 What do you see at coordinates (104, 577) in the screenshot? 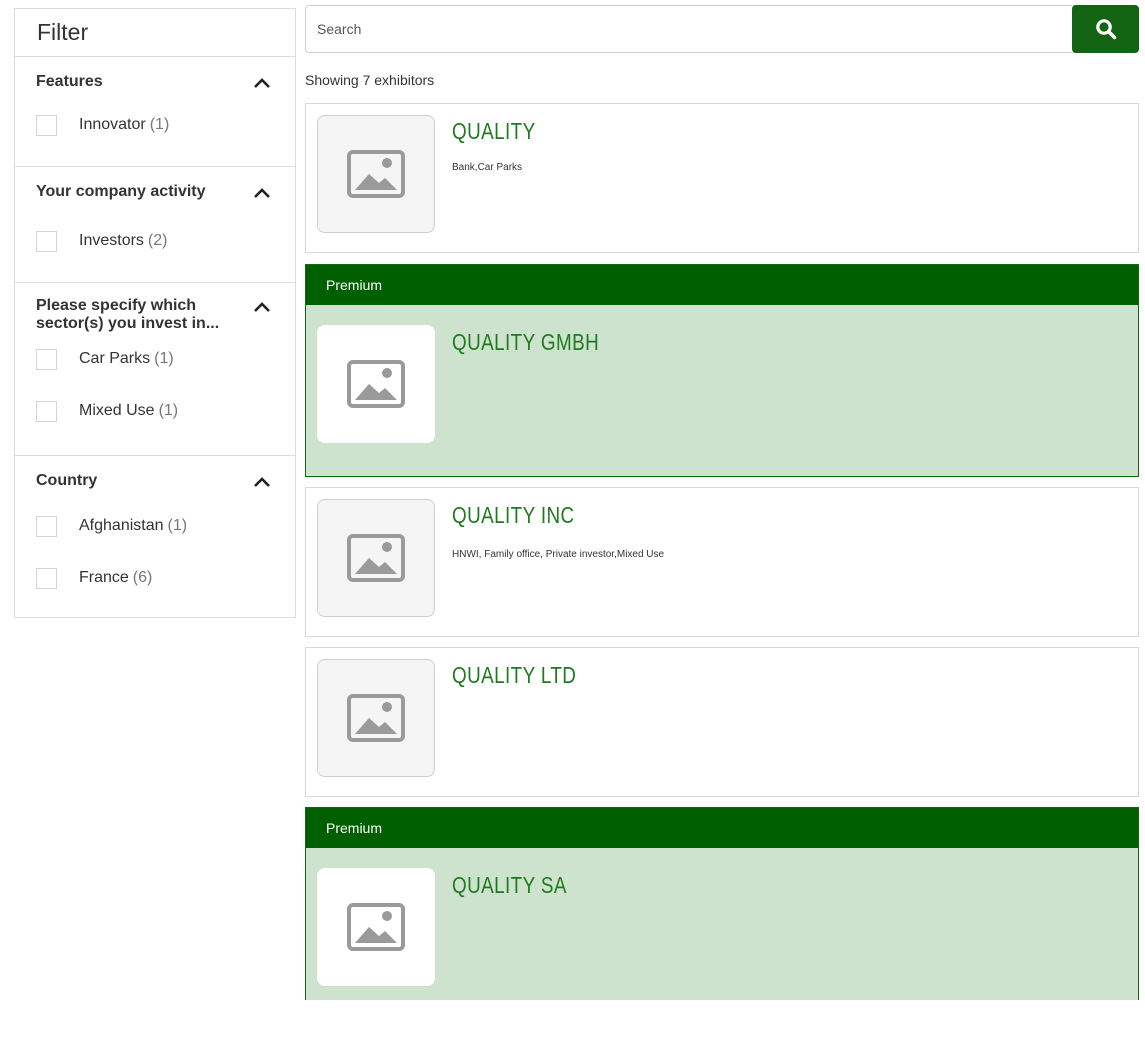
I see `option-label: France` at bounding box center [104, 577].